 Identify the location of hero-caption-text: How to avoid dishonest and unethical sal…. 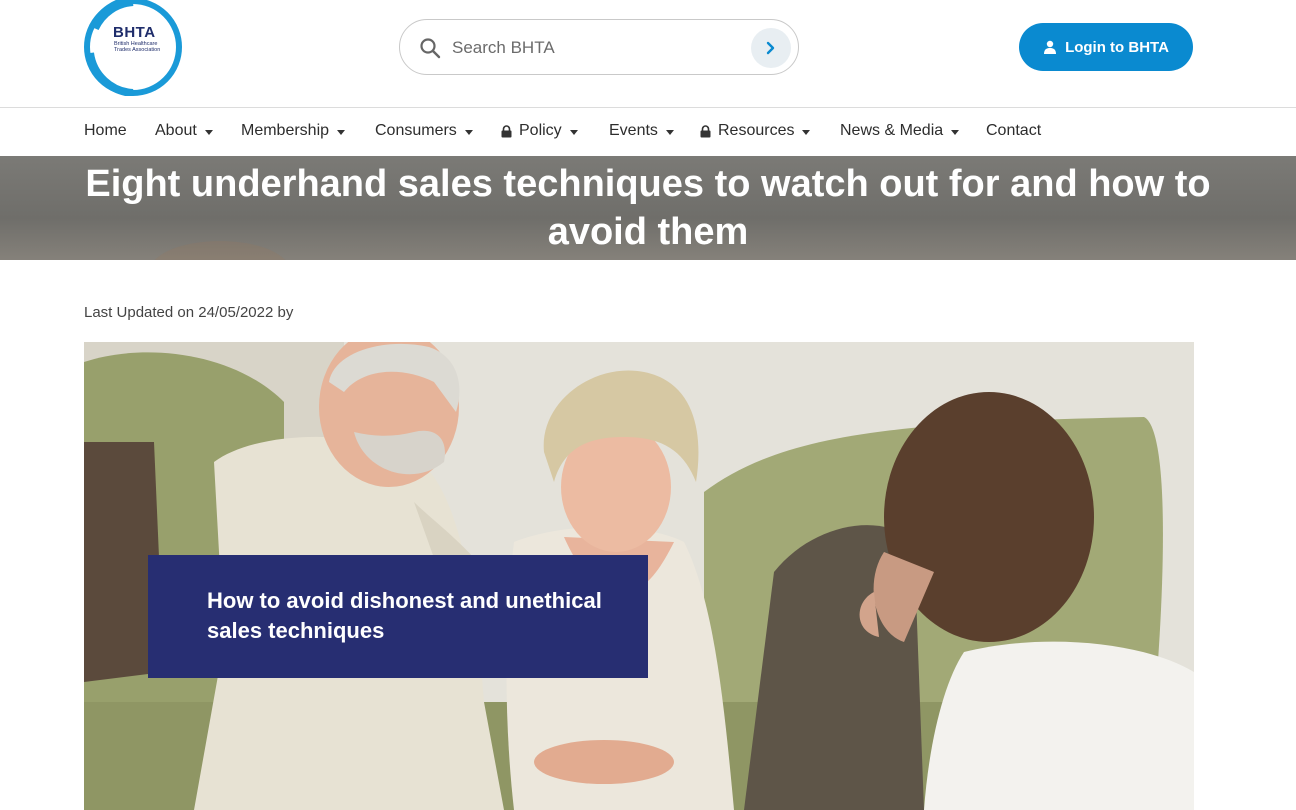
(404, 615).